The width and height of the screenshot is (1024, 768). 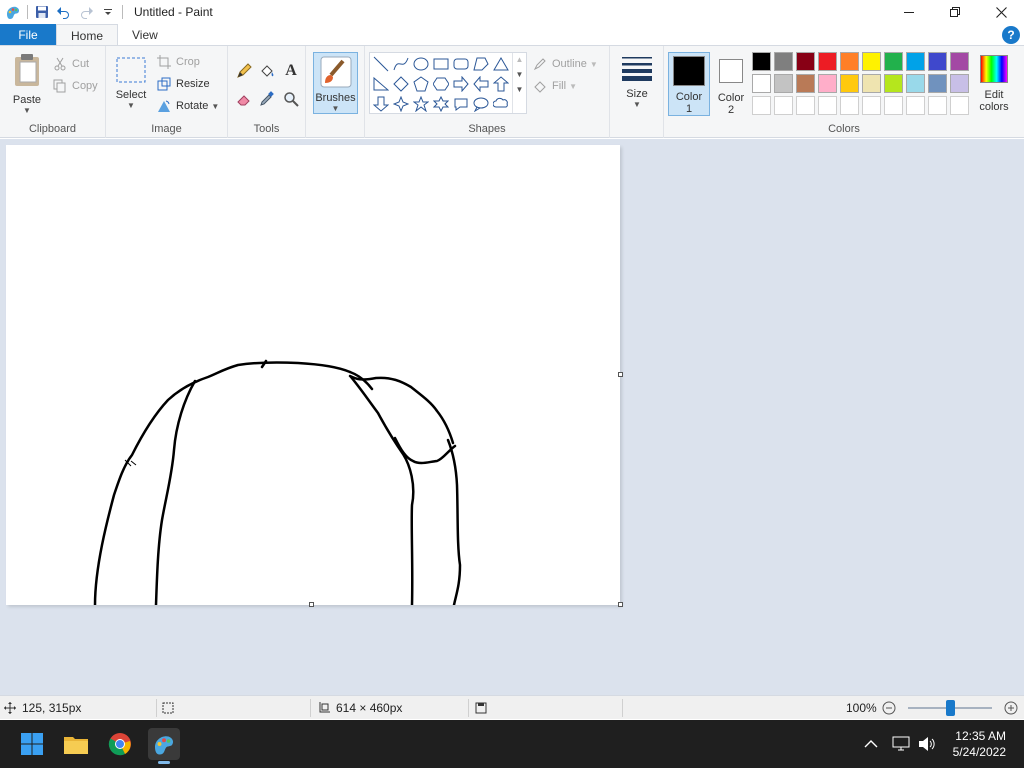 What do you see at coordinates (87, 35) in the screenshot?
I see `tab-home: Home` at bounding box center [87, 35].